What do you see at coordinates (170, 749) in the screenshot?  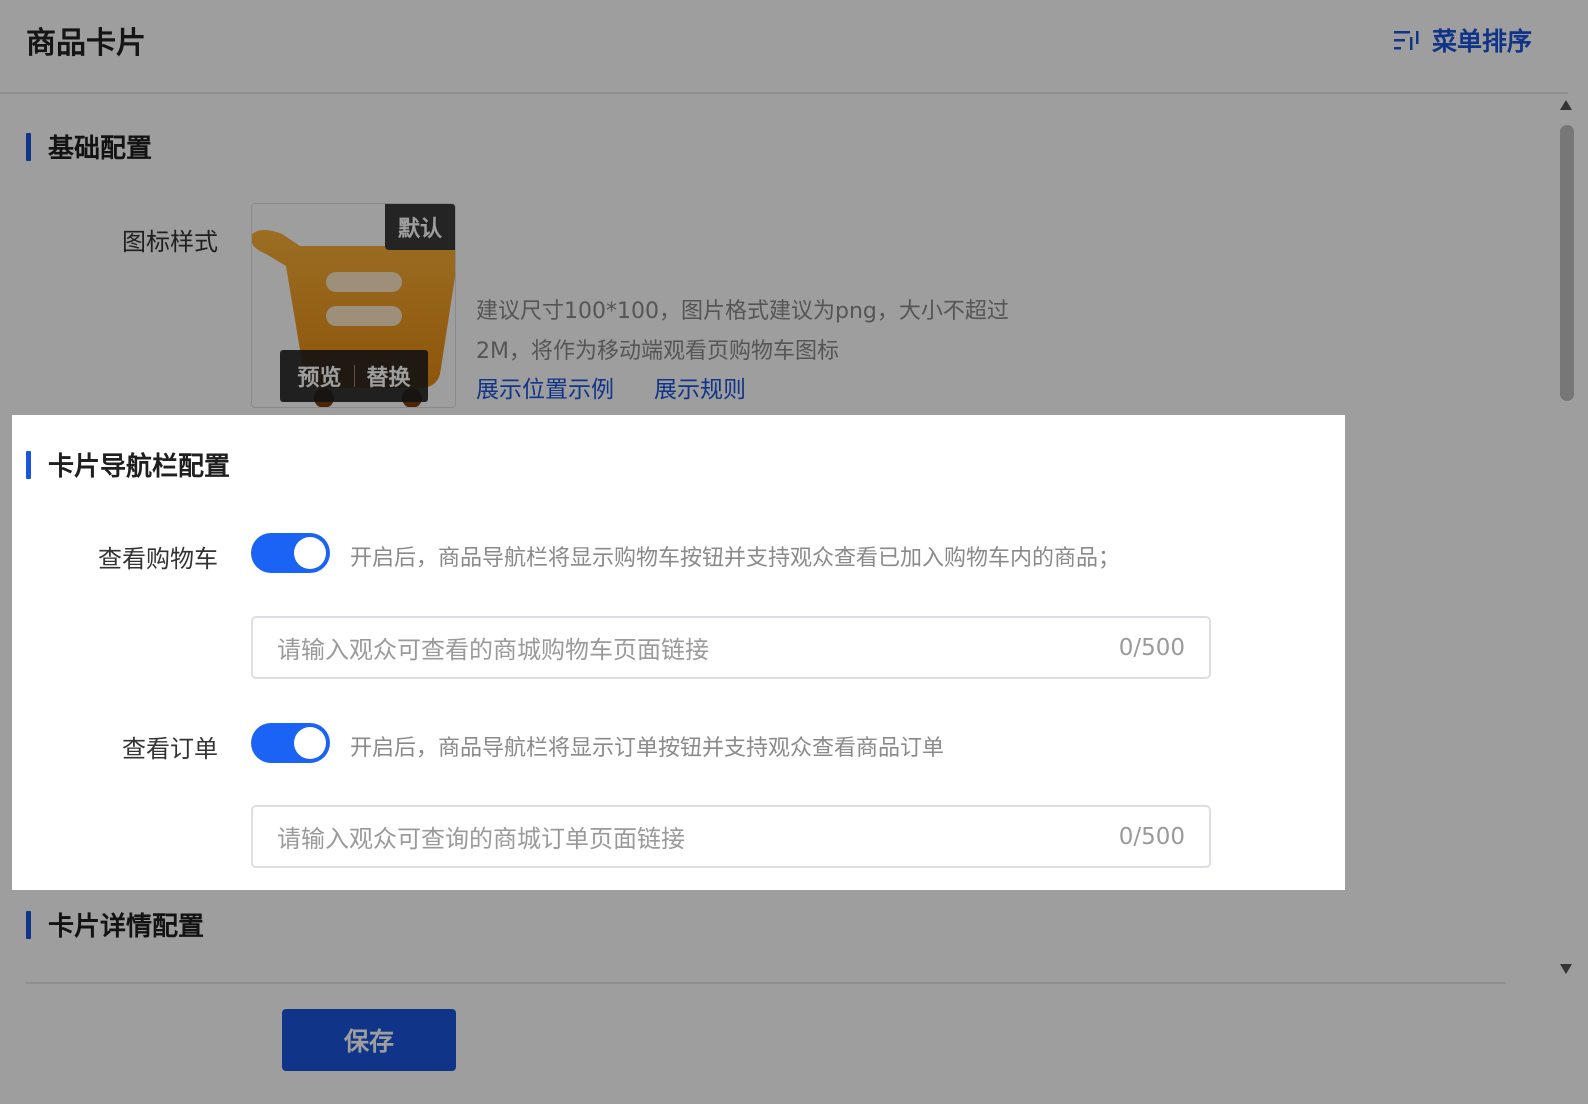 I see `view-order-label: 查看订单` at bounding box center [170, 749].